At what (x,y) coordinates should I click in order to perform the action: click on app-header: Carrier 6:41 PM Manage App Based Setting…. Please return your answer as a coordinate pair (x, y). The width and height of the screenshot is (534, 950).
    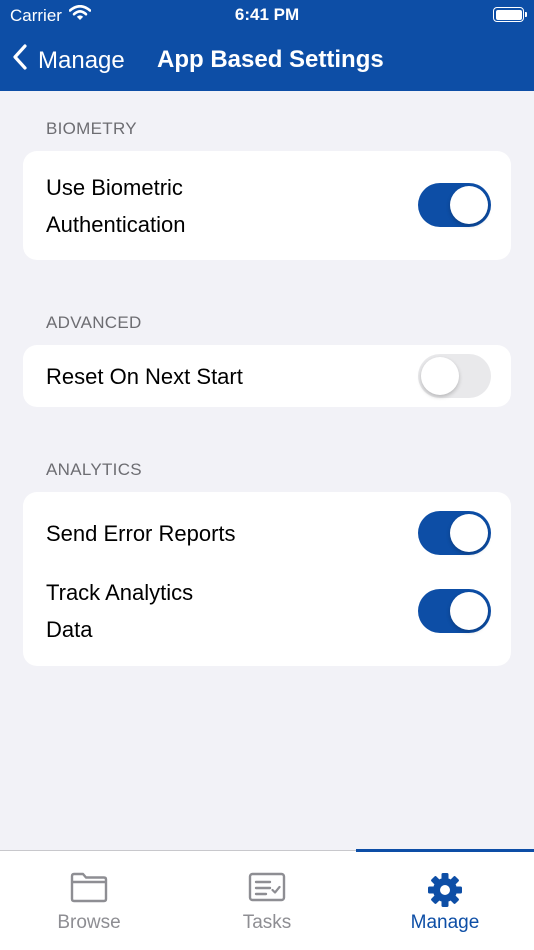
    Looking at the image, I should click on (267, 45).